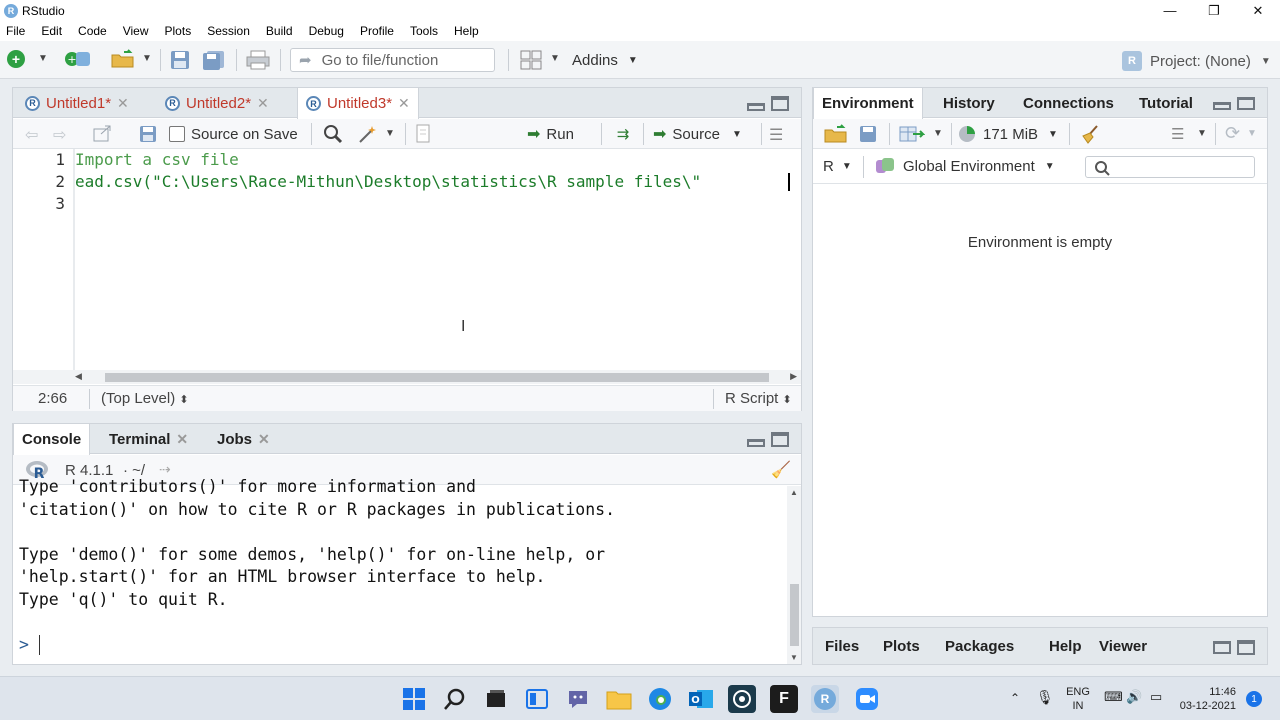 The image size is (1280, 720). Describe the element at coordinates (77, 103) in the screenshot. I see `tab-untitled1: R Untitled1* ✕` at that location.